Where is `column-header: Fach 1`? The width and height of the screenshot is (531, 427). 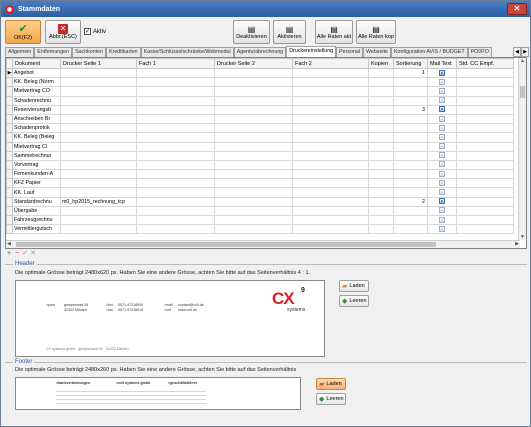
column-header: Fach 1 is located at coordinates (175, 63).